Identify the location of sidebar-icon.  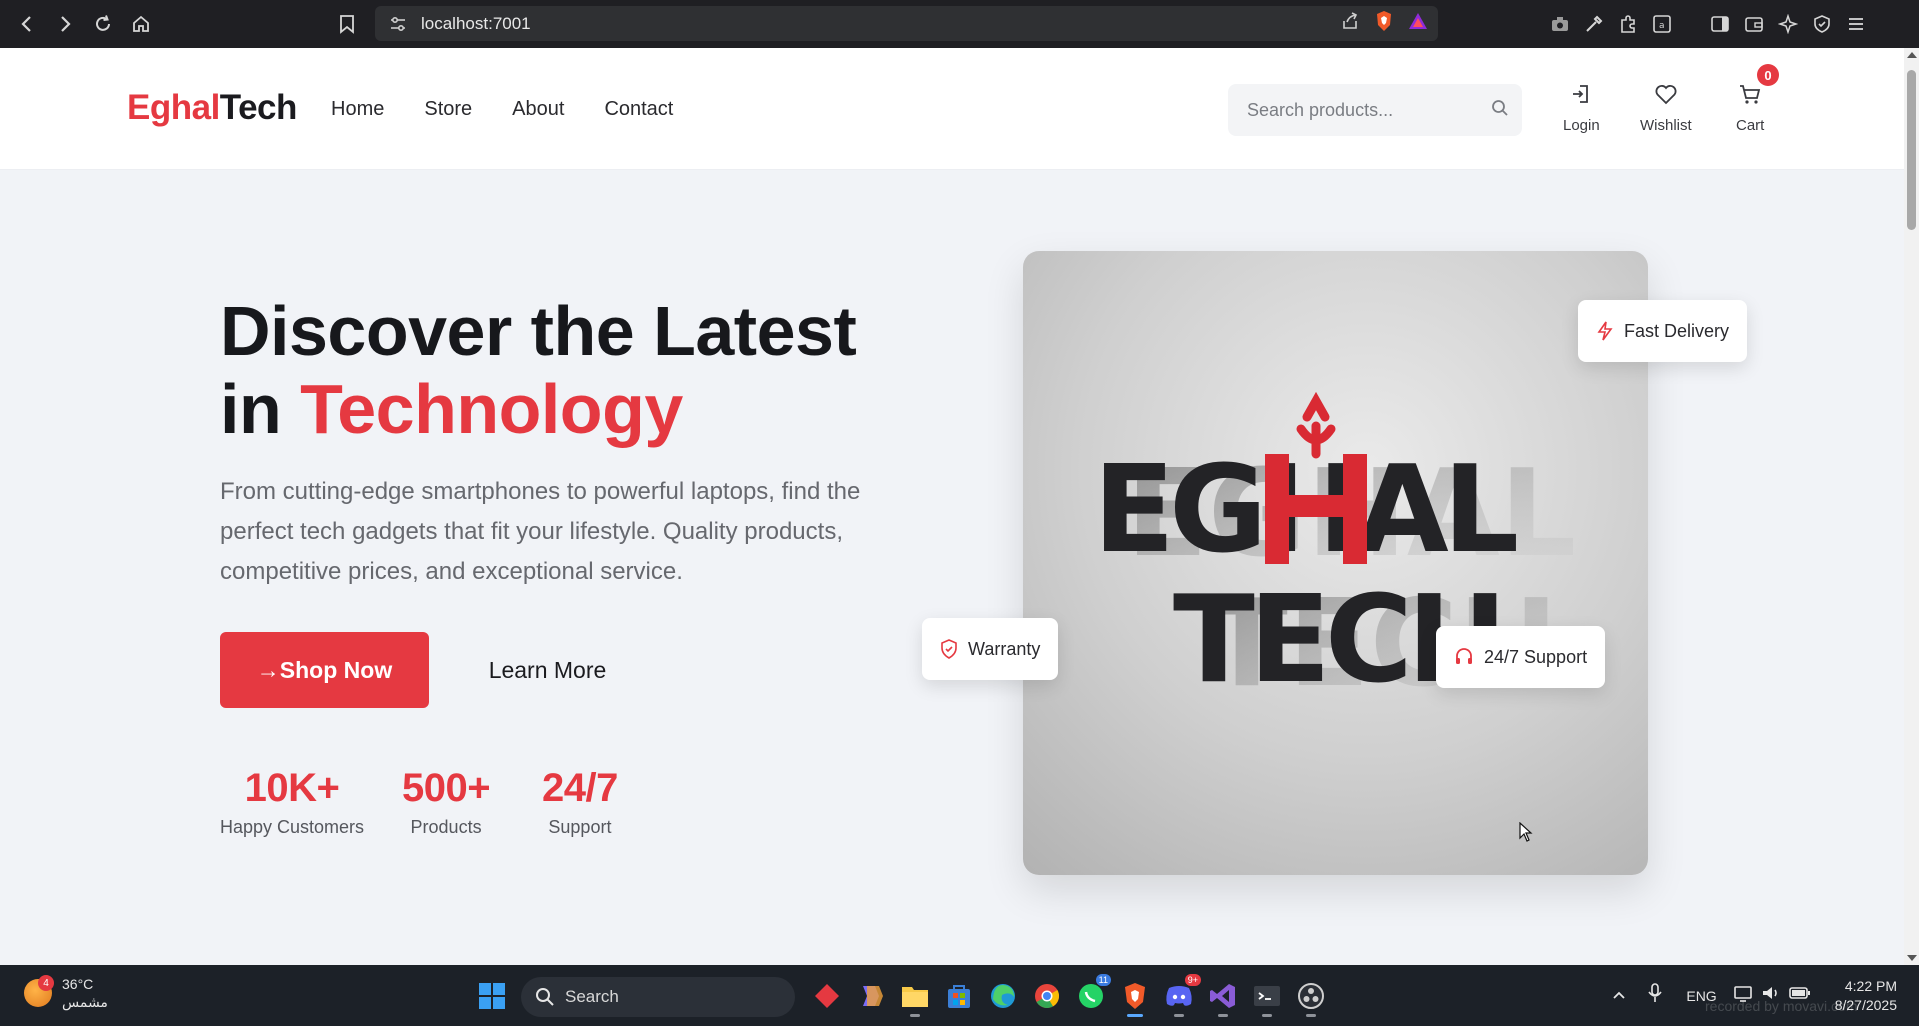
(1720, 24).